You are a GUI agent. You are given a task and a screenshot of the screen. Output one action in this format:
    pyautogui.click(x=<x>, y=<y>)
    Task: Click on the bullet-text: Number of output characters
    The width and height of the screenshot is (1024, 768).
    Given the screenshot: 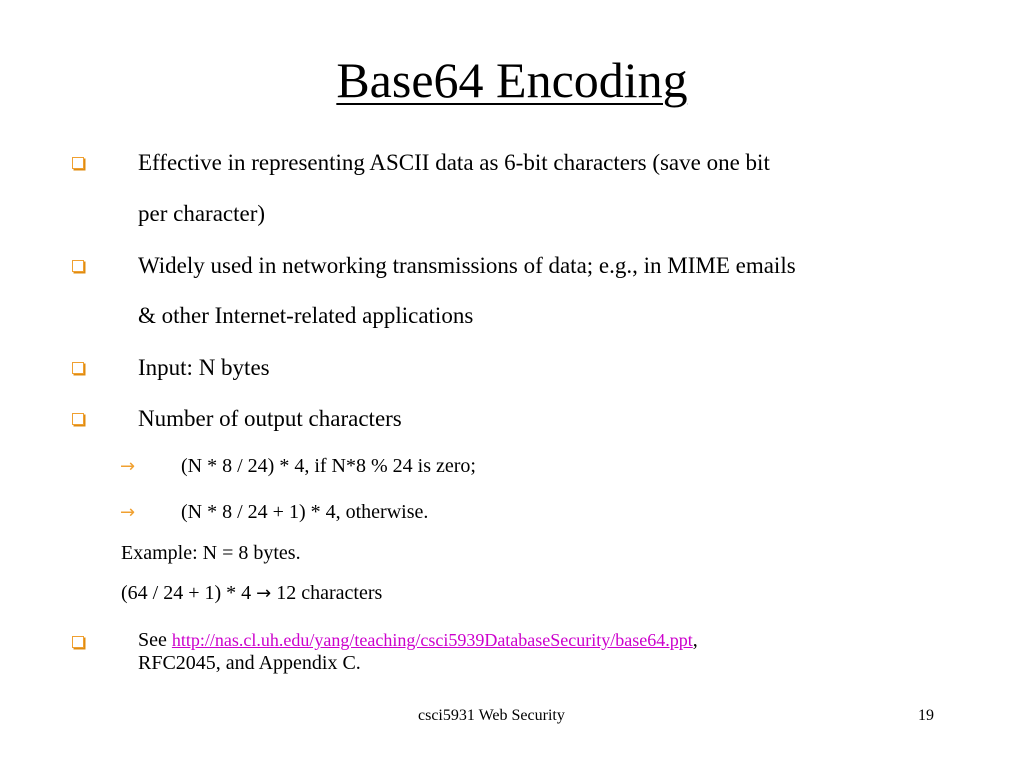 What is the action you would take?
    pyautogui.click(x=270, y=418)
    